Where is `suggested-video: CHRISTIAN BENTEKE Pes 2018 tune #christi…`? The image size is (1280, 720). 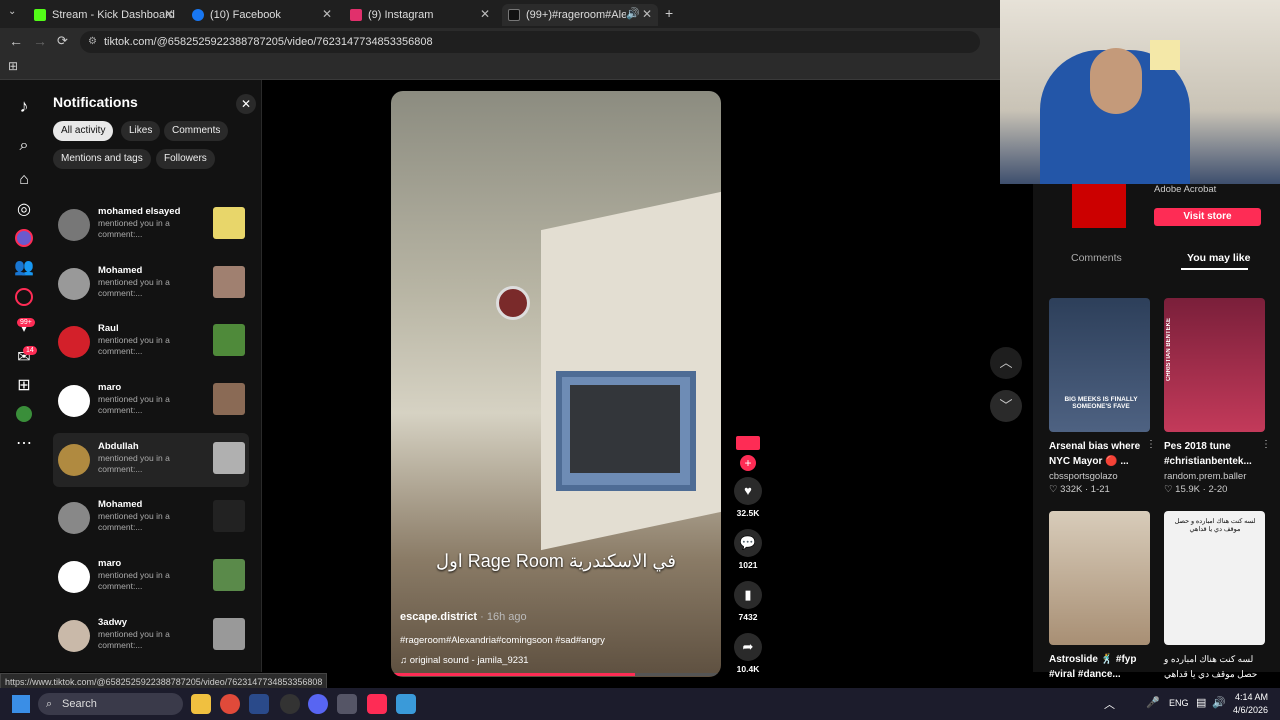 suggested-video: CHRISTIAN BENTEKE Pes 2018 tune #christi… is located at coordinates (1217, 396).